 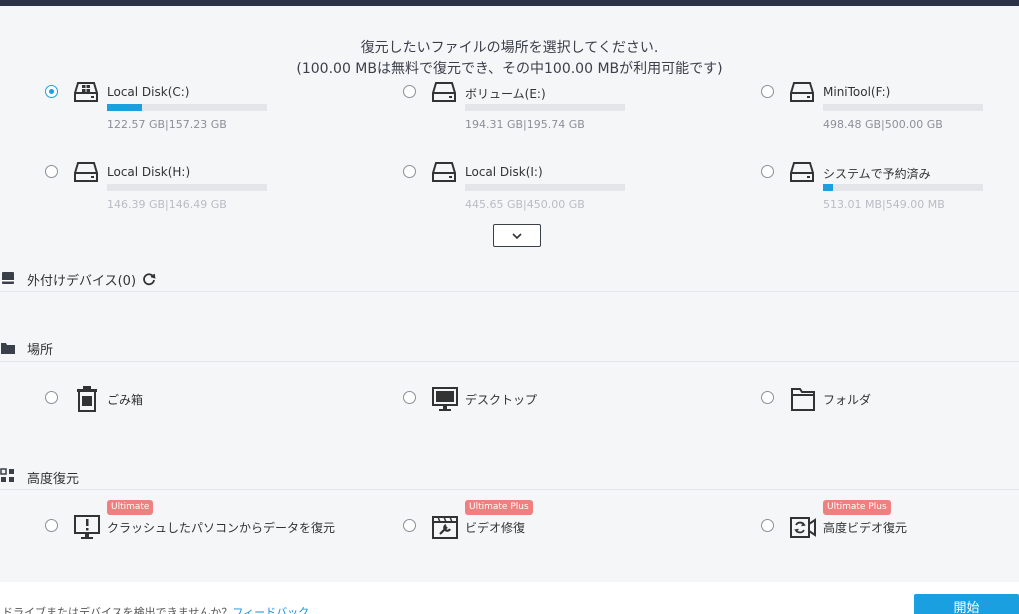 I want to click on disk-size: 498.48 GB|500.00 GB, so click(x=883, y=124).